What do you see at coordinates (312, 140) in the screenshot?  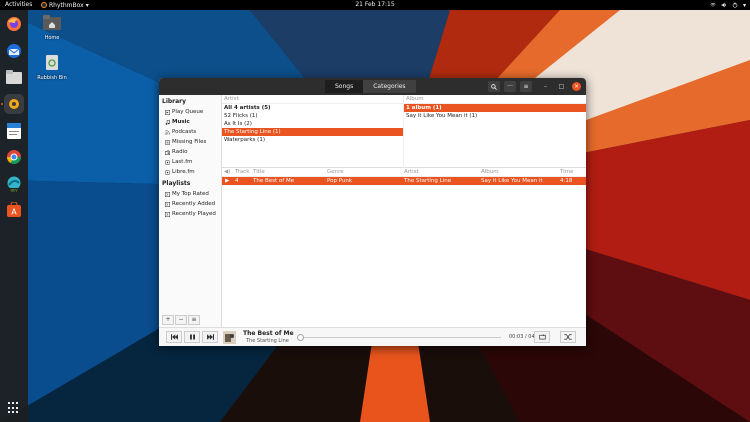 I see `artist-row: Waterparks (1)` at bounding box center [312, 140].